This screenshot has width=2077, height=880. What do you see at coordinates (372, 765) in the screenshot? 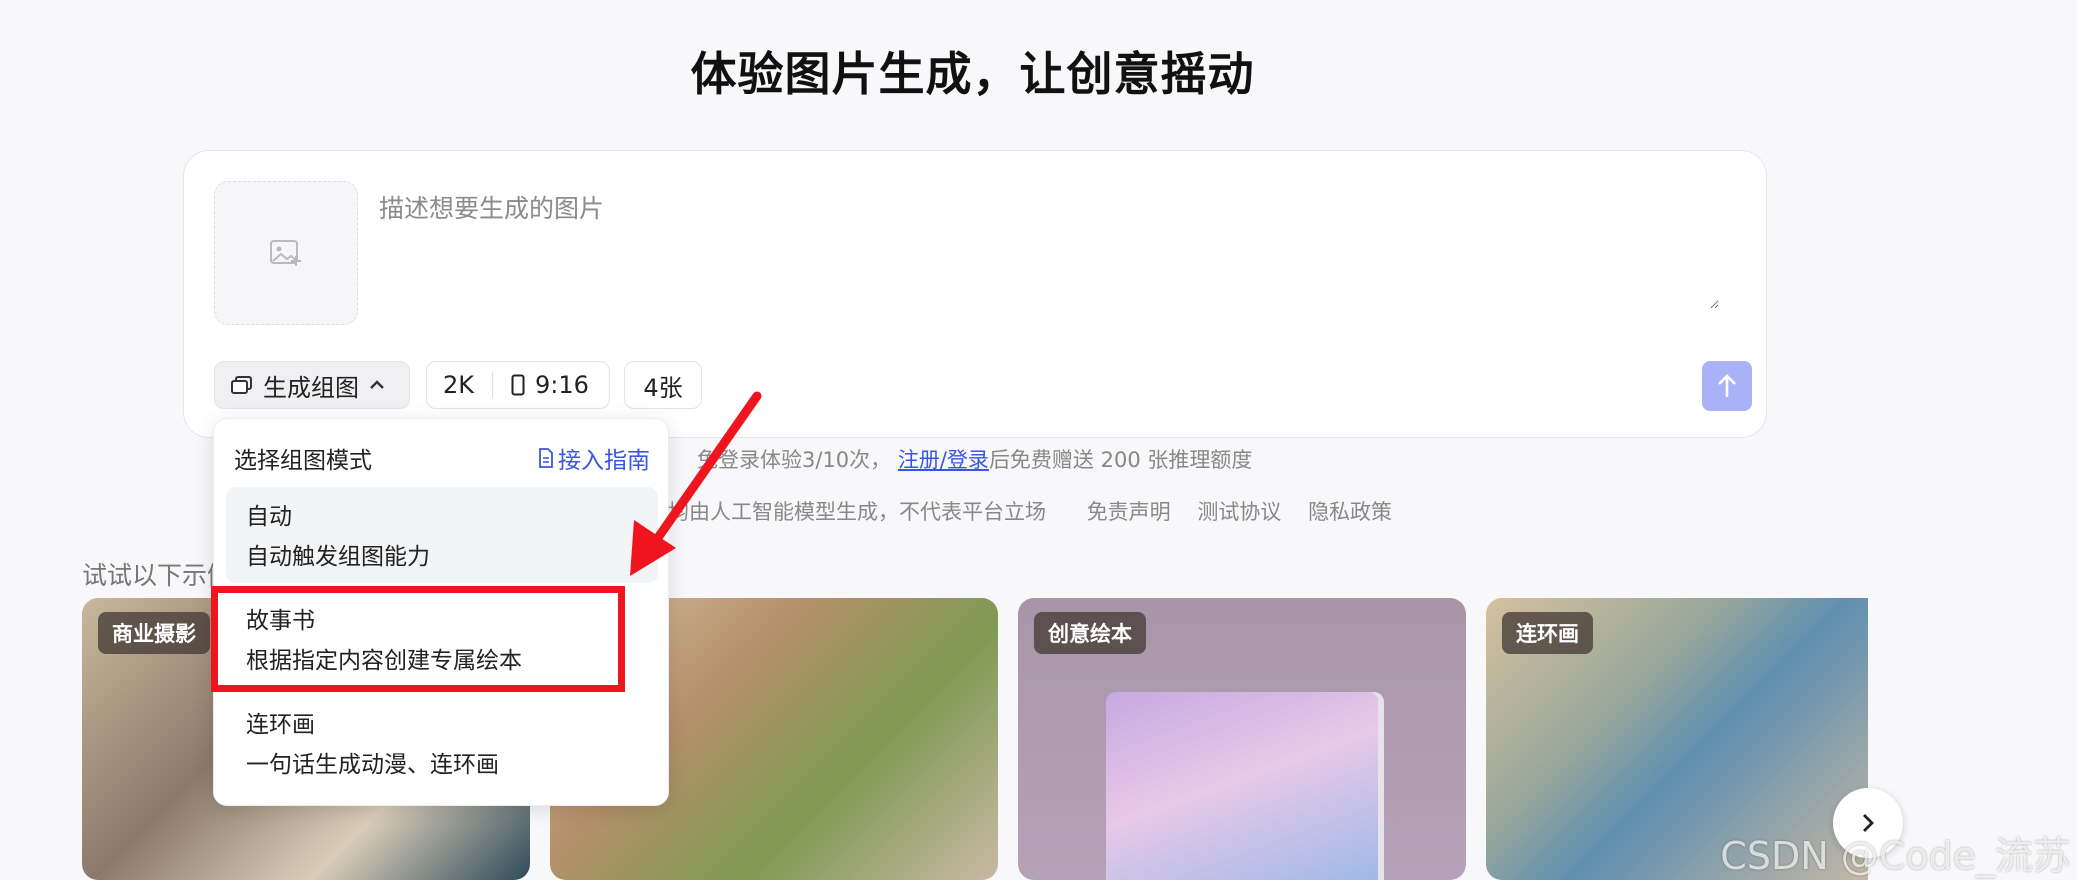
I see `option-description: 一句话生成动漫、连环画` at bounding box center [372, 765].